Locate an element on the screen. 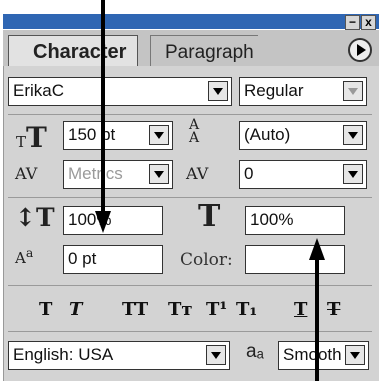  vertical-scale-field: 100% is located at coordinates (113, 220).